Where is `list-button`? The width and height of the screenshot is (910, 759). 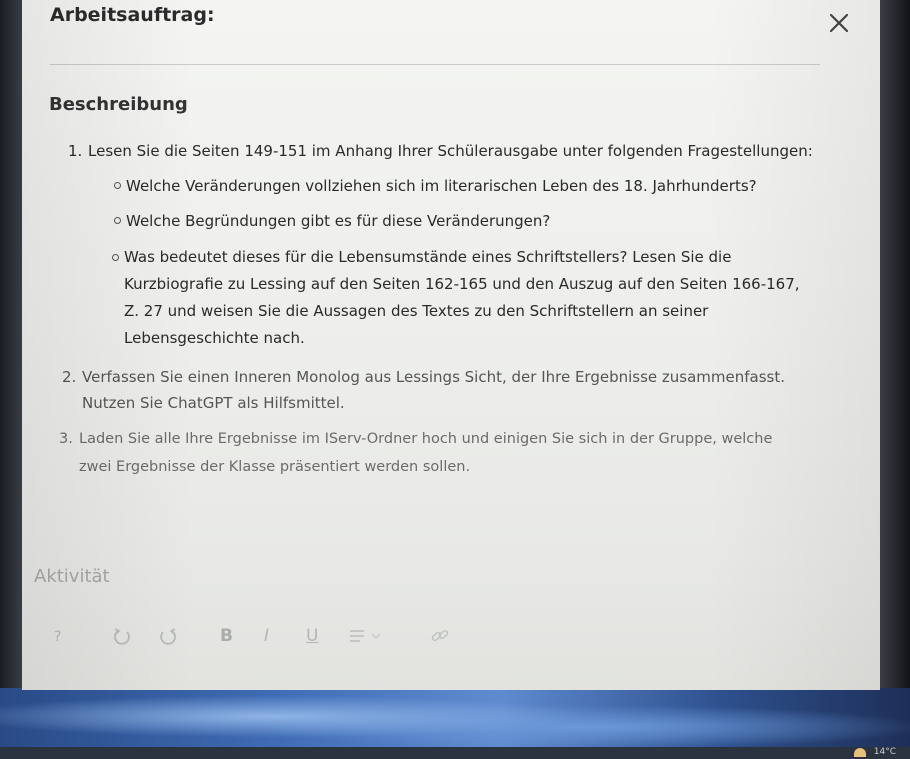
list-button is located at coordinates (366, 638).